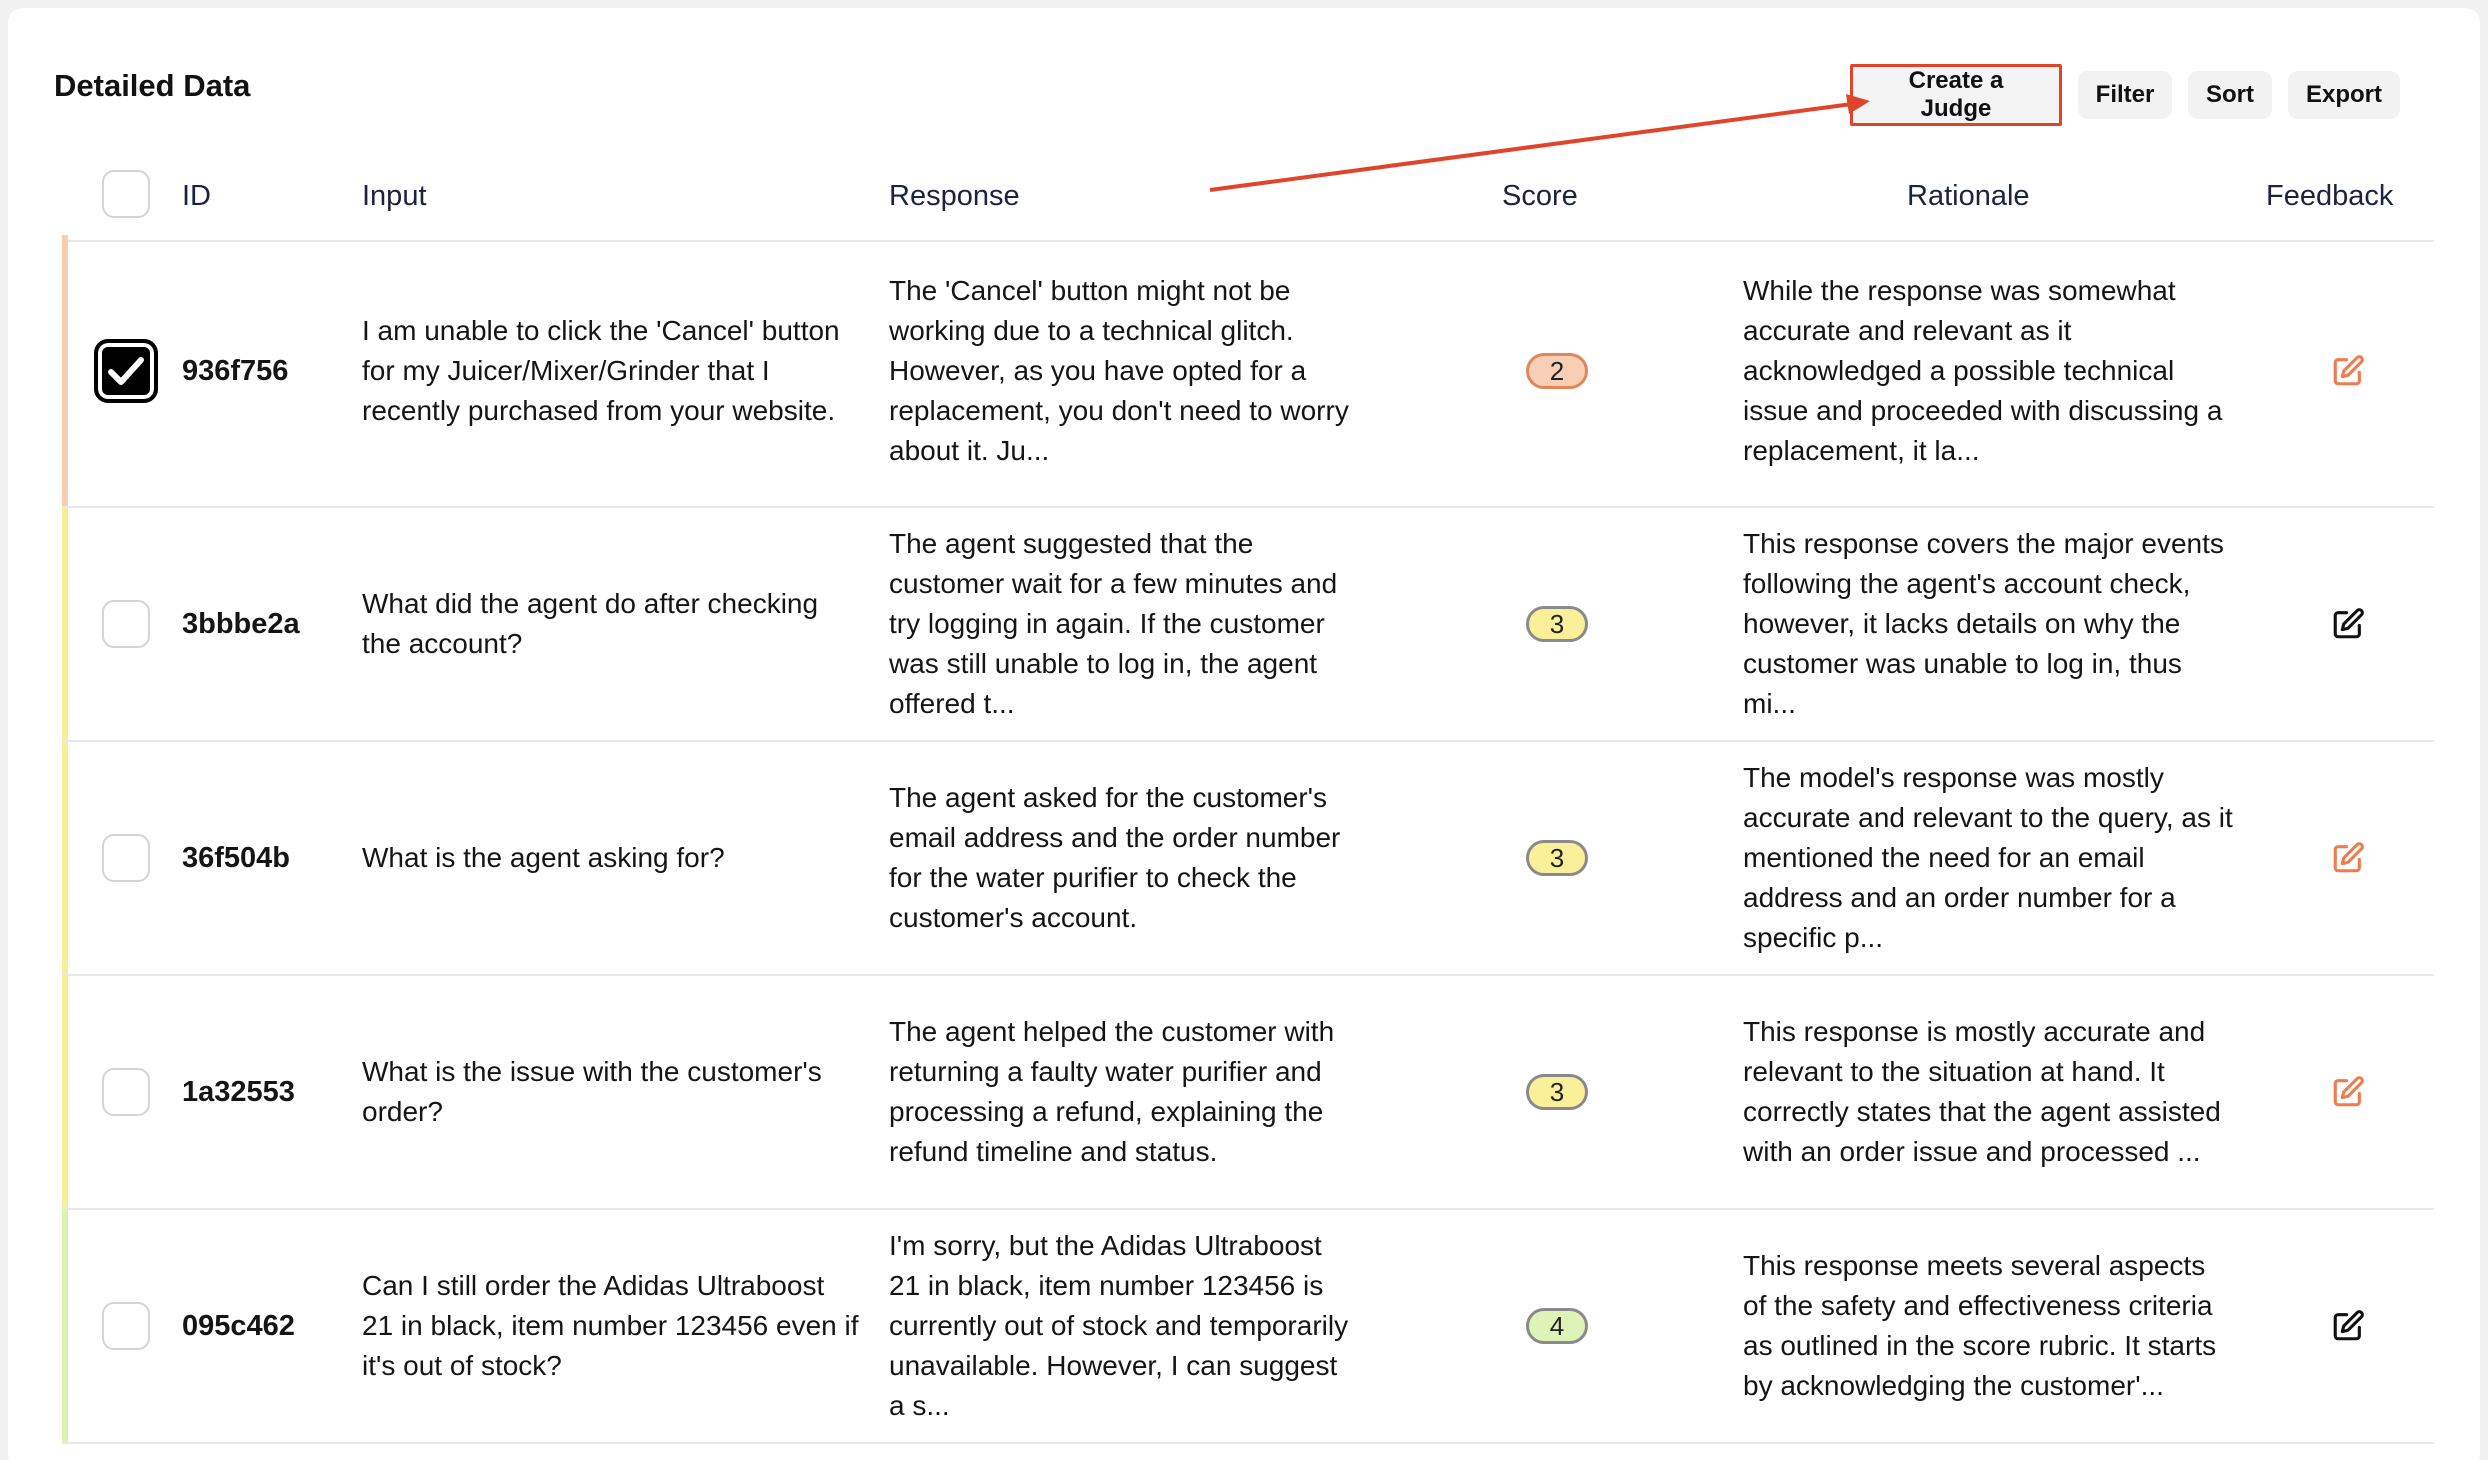 This screenshot has height=1460, width=2488. Describe the element at coordinates (2344, 95) in the screenshot. I see `export-button: Export` at that location.